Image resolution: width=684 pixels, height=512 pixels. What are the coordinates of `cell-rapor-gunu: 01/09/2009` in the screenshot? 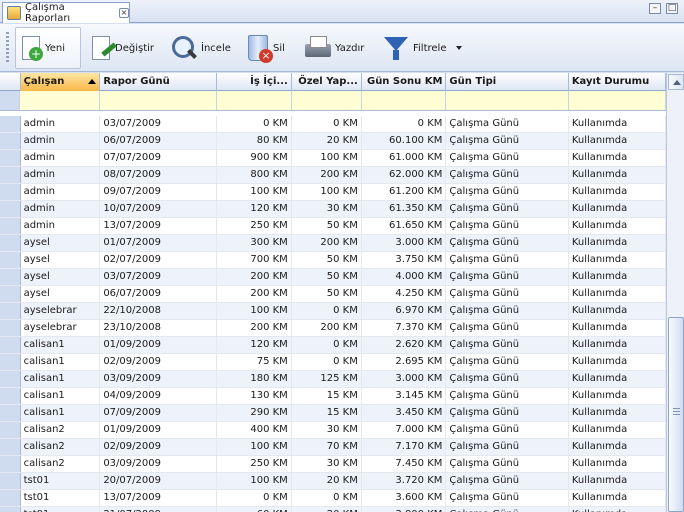 It's located at (158, 345).